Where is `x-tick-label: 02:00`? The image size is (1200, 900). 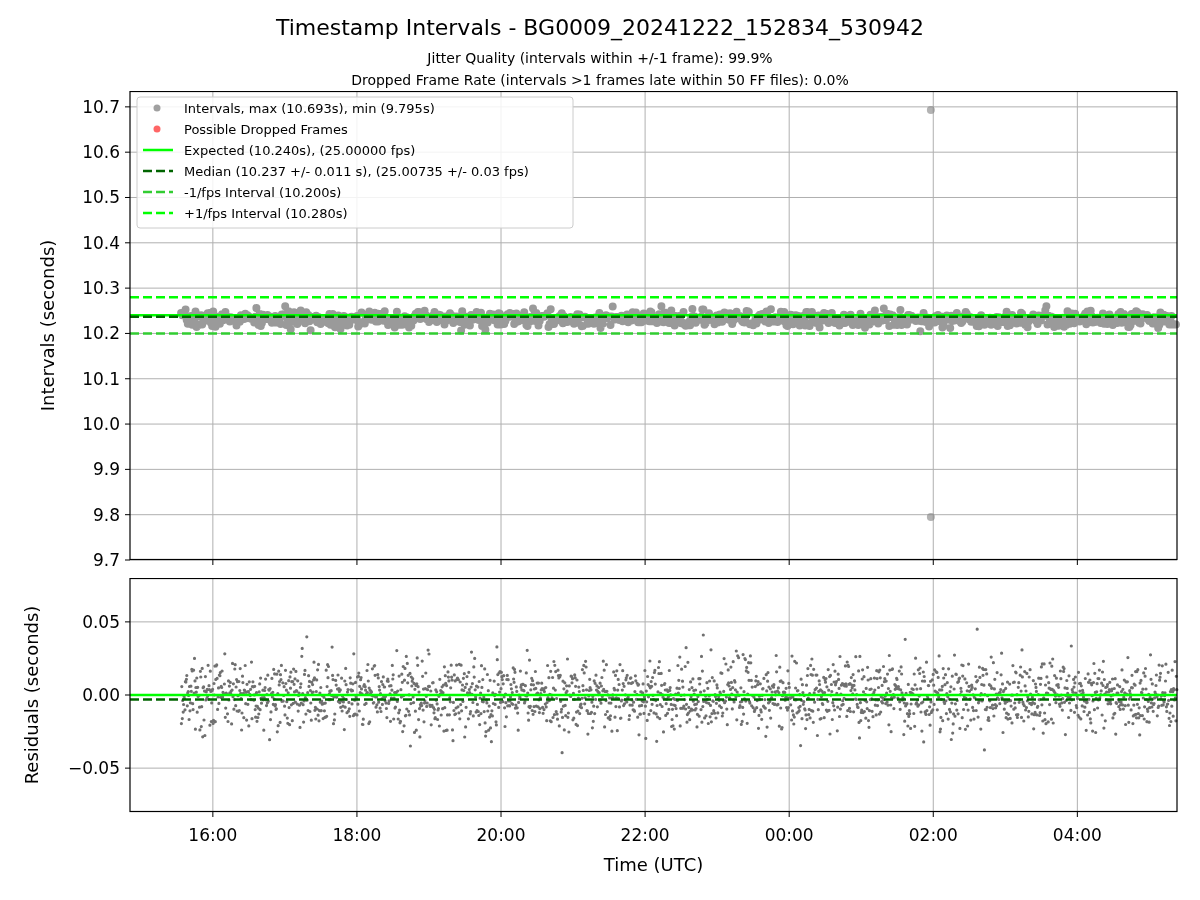 x-tick-label: 02:00 is located at coordinates (933, 835).